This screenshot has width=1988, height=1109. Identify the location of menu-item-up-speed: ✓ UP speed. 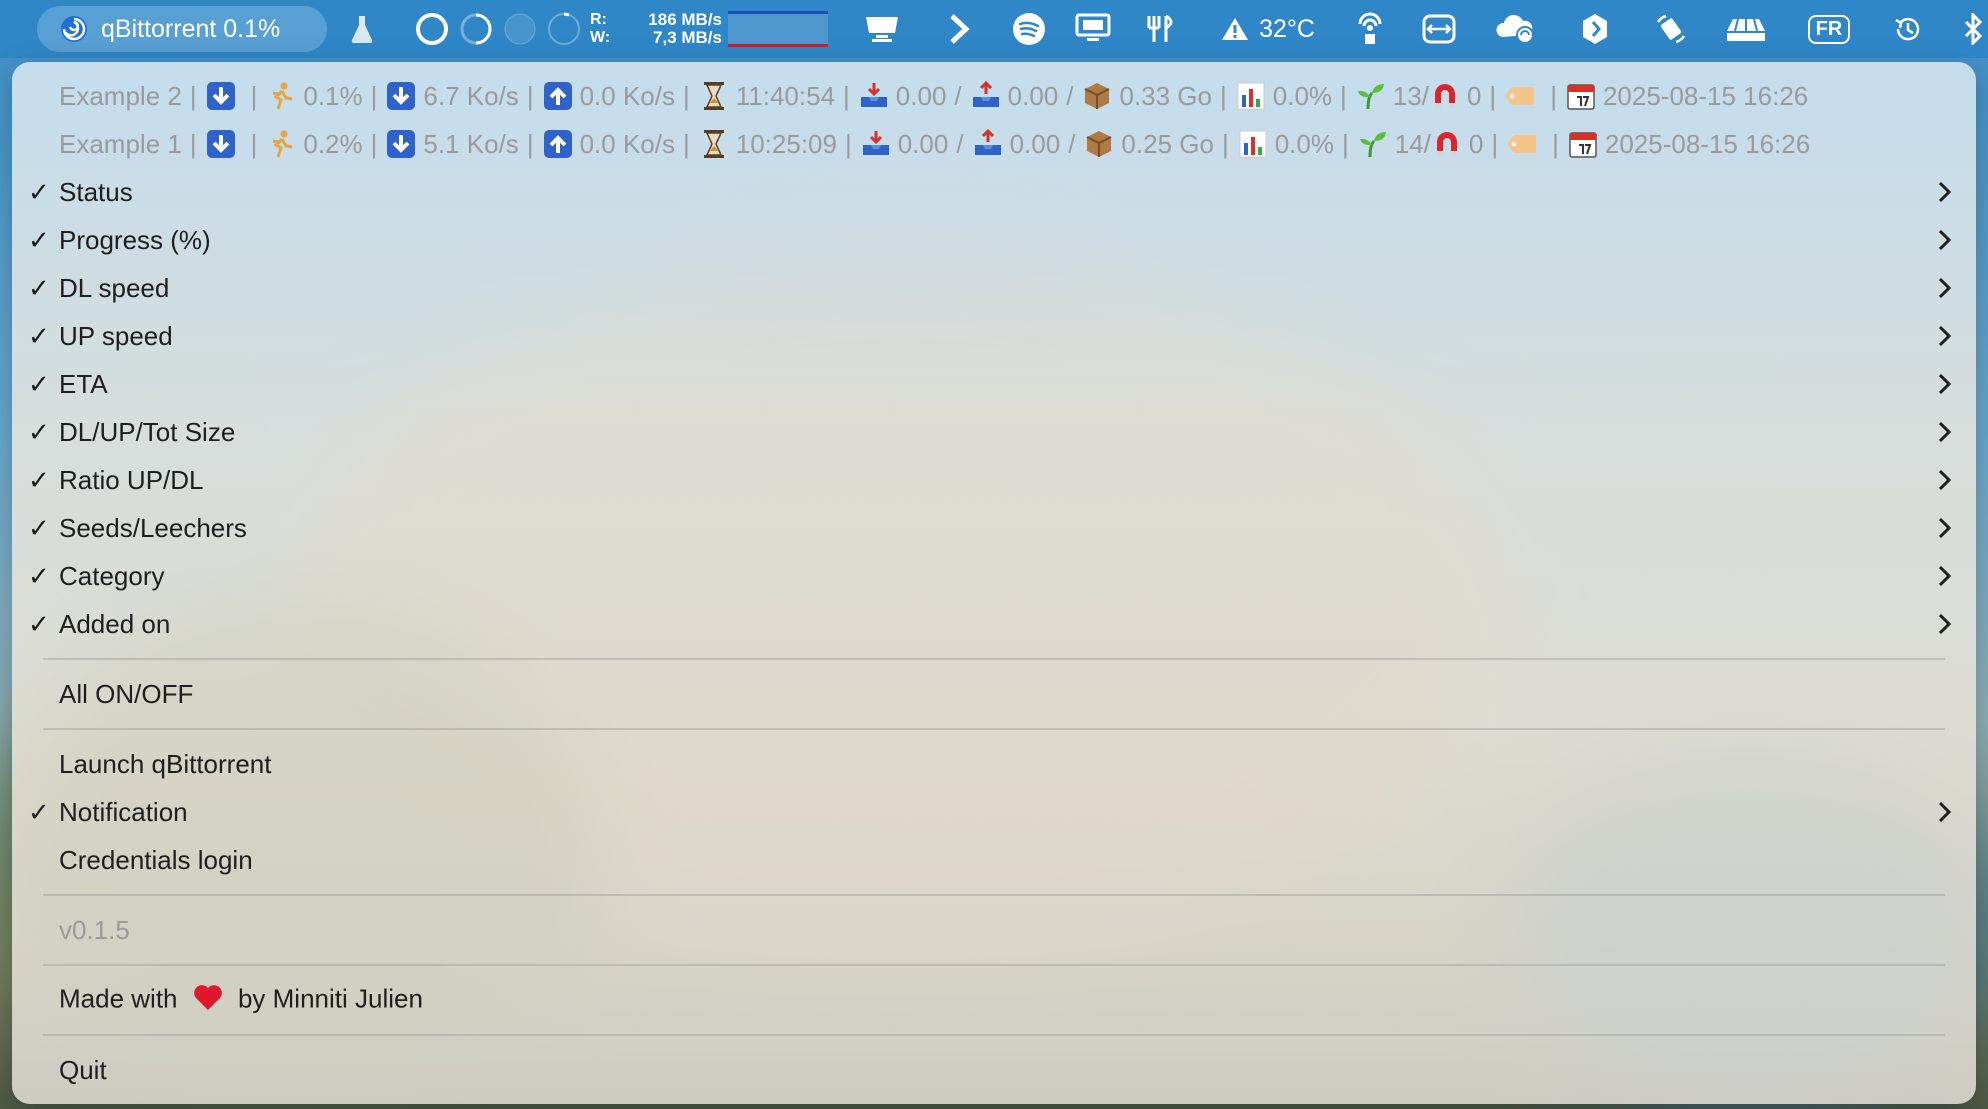
(994, 336).